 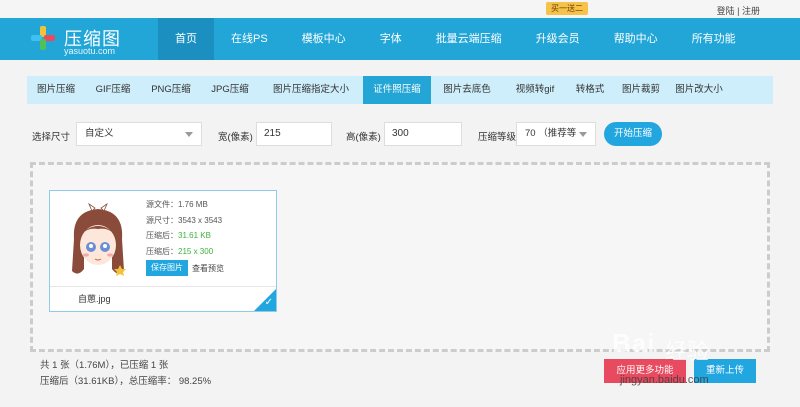 What do you see at coordinates (535, 90) in the screenshot?
I see `tab-video-to-gif: 视频转gif` at bounding box center [535, 90].